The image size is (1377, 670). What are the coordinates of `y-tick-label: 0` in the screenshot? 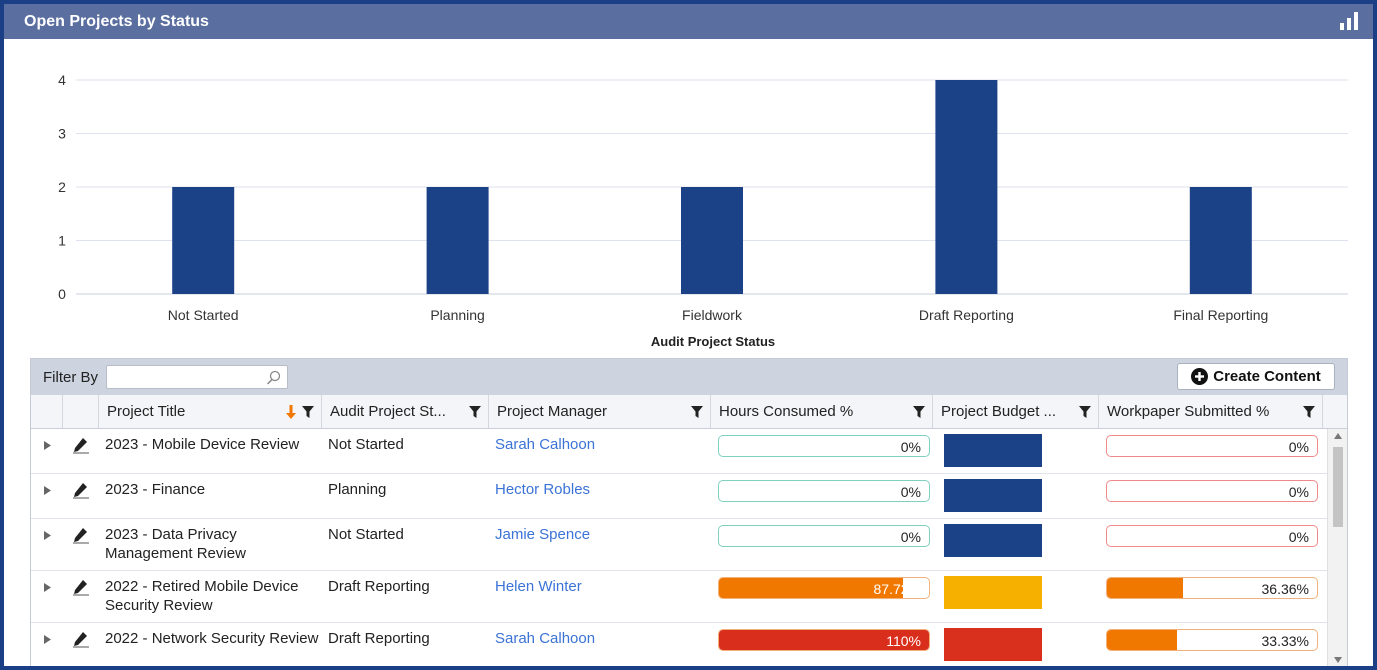 It's located at (62, 294).